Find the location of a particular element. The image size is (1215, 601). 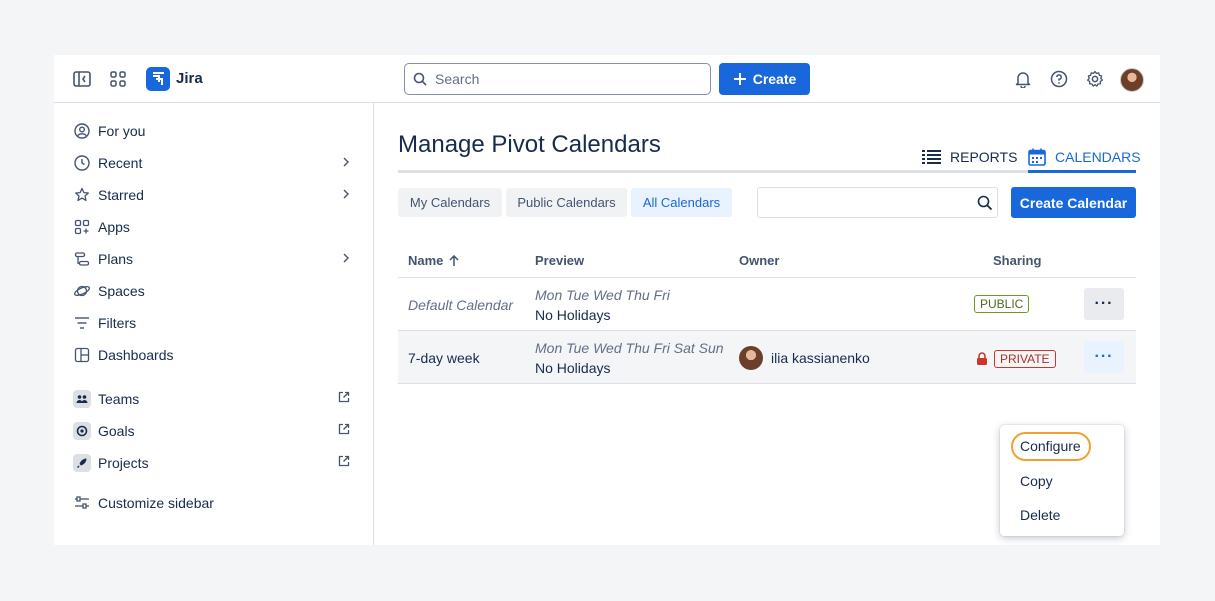

menu-item-copy: Copy is located at coordinates (1036, 481).